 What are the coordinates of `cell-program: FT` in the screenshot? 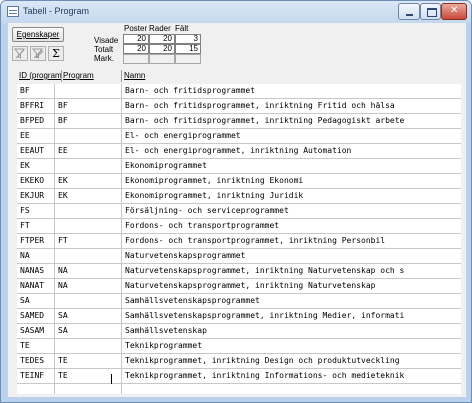 It's located at (87, 241).